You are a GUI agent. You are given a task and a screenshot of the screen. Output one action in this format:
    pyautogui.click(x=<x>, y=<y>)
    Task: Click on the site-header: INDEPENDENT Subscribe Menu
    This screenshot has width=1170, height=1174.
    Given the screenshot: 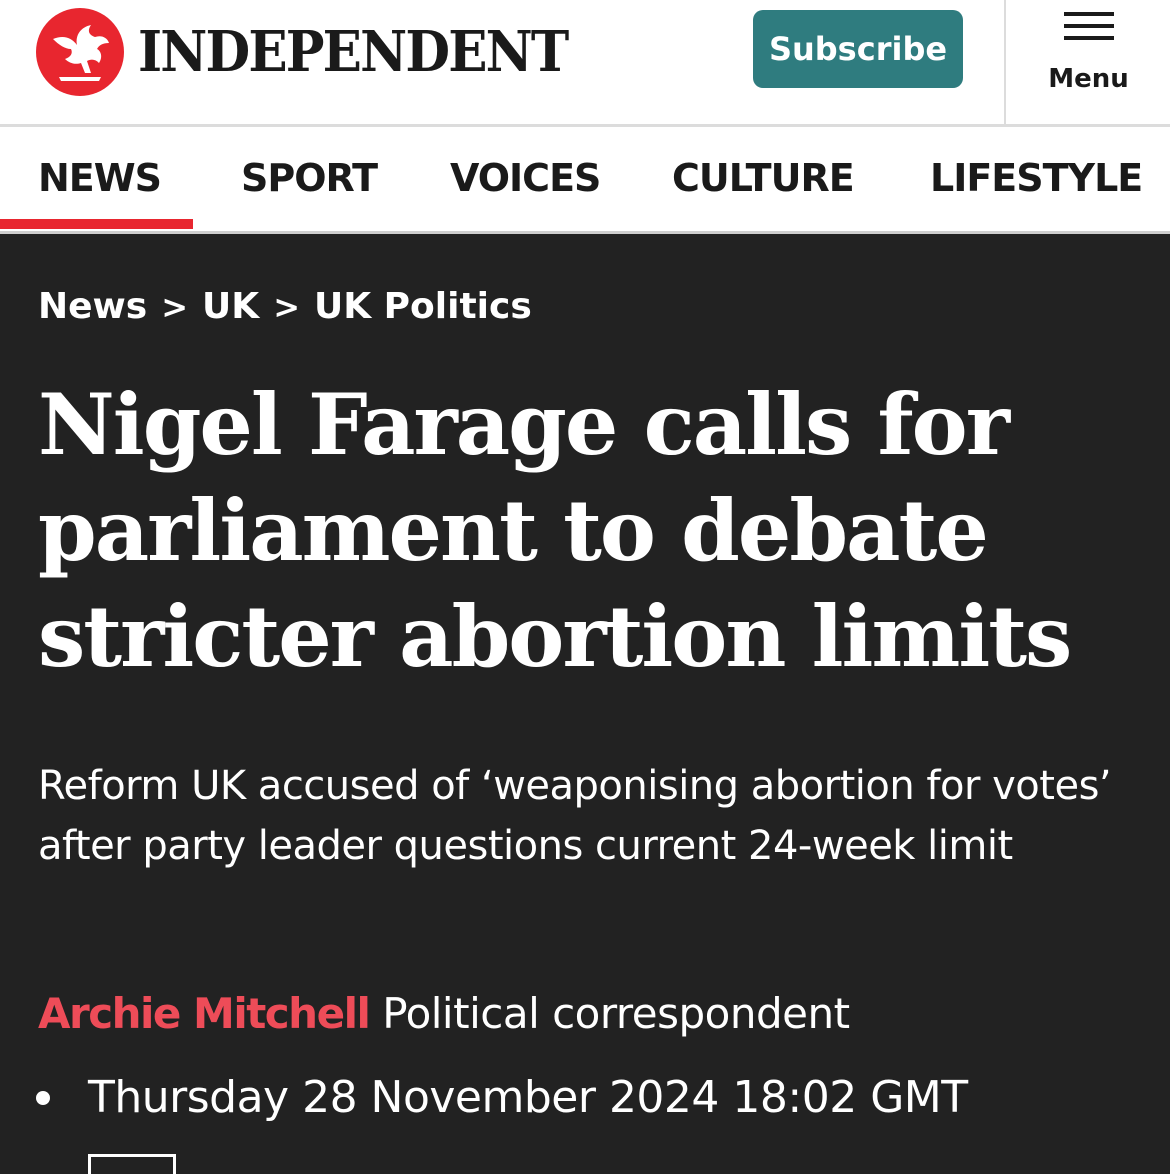 What is the action you would take?
    pyautogui.click(x=585, y=62)
    